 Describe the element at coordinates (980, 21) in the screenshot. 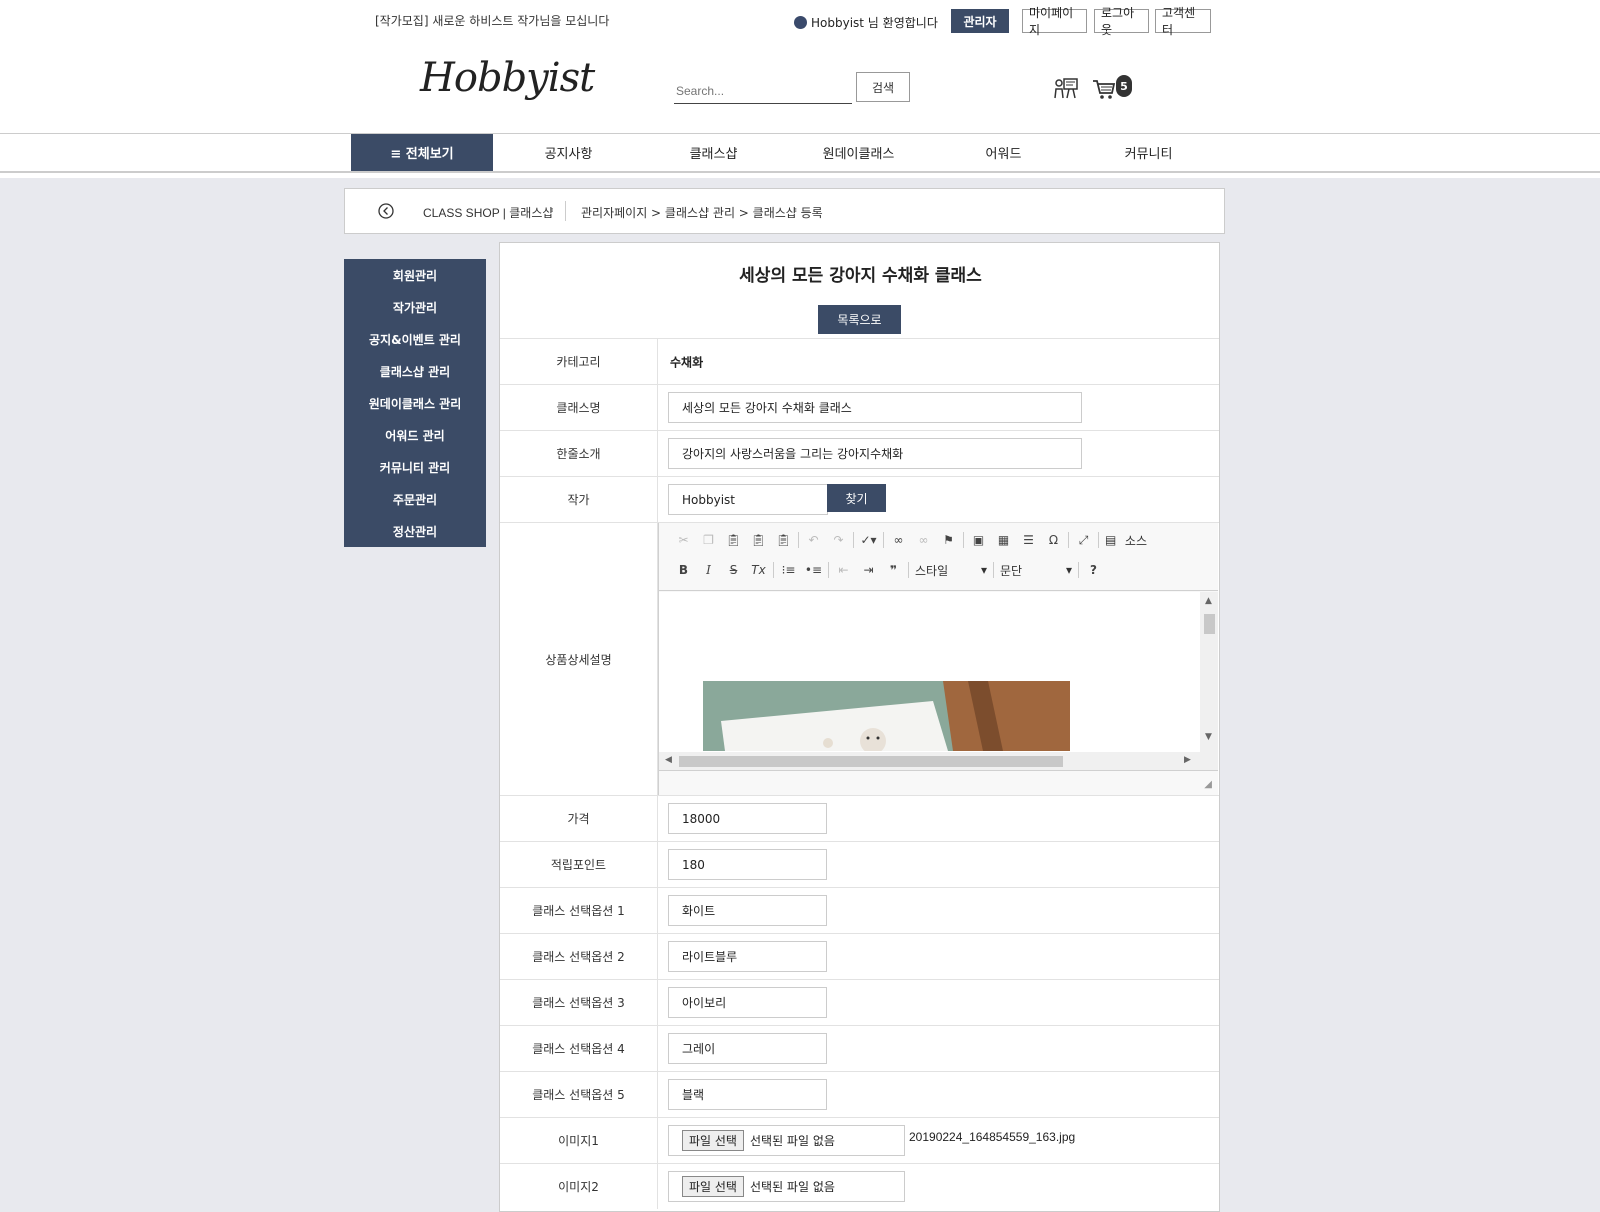

I see `admin-button: 관리자` at that location.